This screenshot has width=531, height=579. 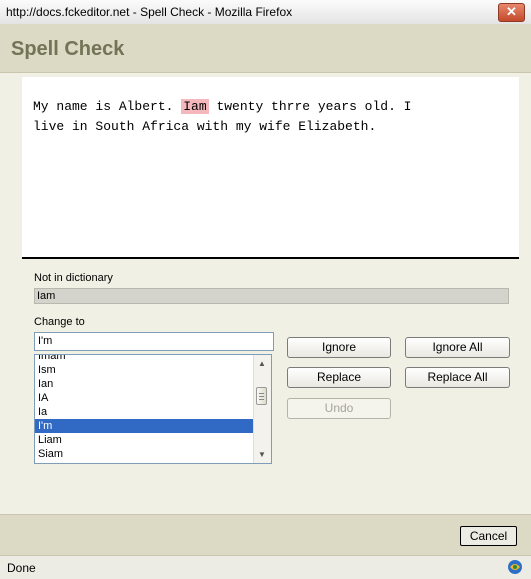 I want to click on ignore-all-button: Ignore All, so click(x=457, y=347).